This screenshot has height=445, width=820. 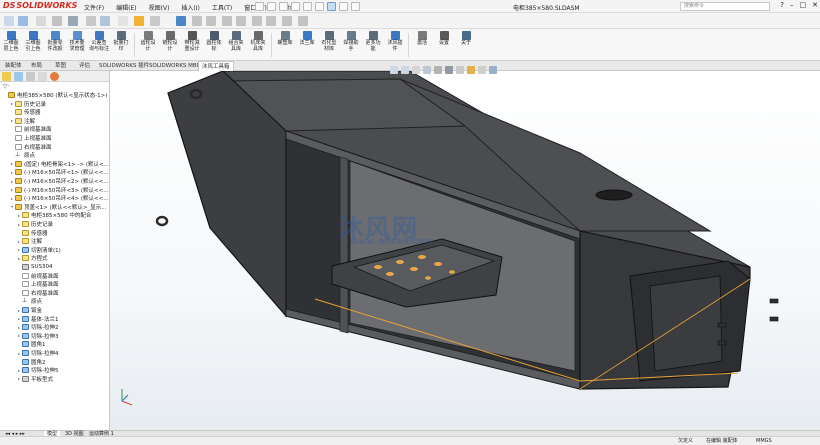 What do you see at coordinates (295, 6) in the screenshot?
I see `print-icon` at bounding box center [295, 6].